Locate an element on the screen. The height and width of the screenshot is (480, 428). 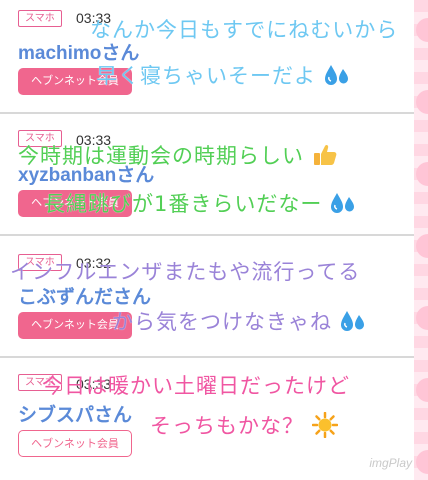
caption-line: 長縄跳びが1番きらいだなー is located at coordinates (200, 204).